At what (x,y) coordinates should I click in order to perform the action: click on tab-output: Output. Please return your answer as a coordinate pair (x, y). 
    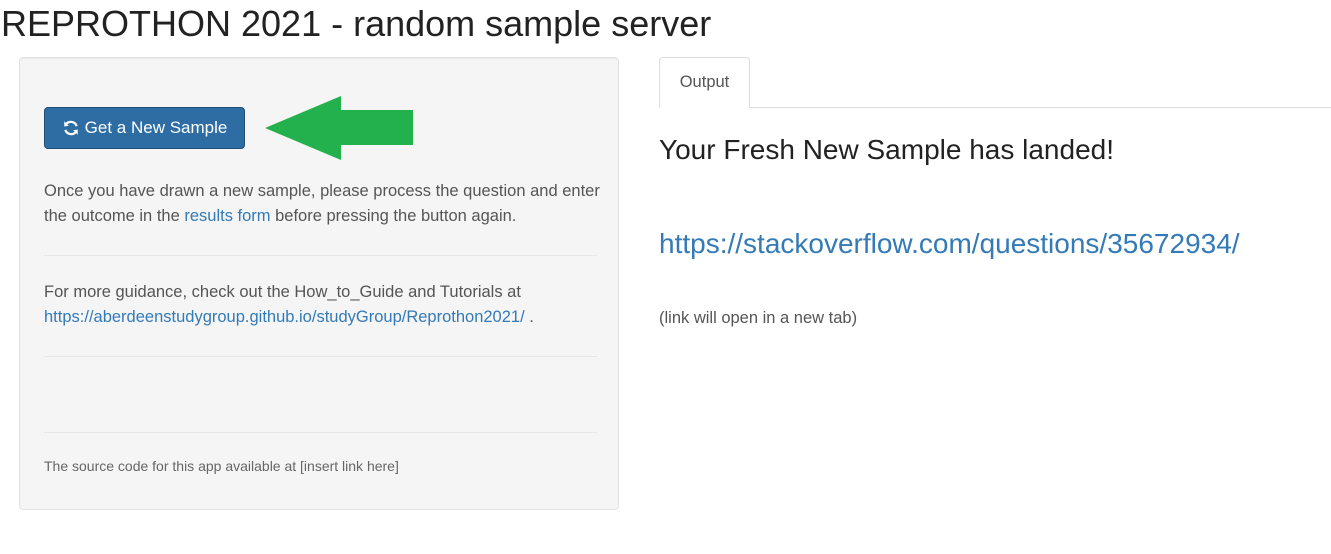
    Looking at the image, I should click on (704, 82).